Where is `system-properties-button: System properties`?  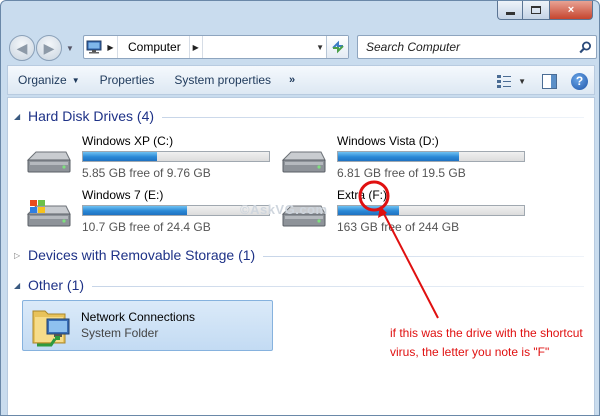
system-properties-button: System properties is located at coordinates (222, 80).